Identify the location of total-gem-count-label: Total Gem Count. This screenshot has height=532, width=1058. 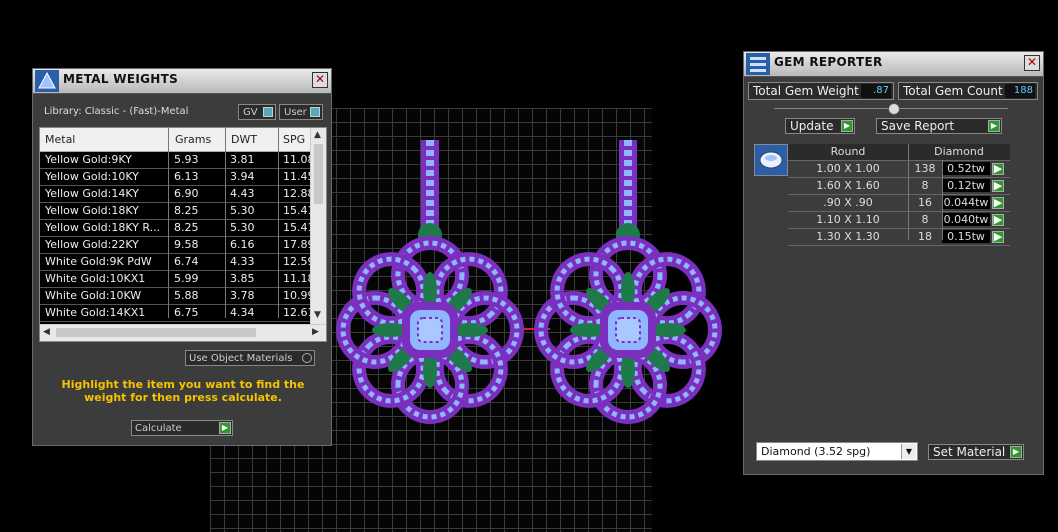
(953, 91).